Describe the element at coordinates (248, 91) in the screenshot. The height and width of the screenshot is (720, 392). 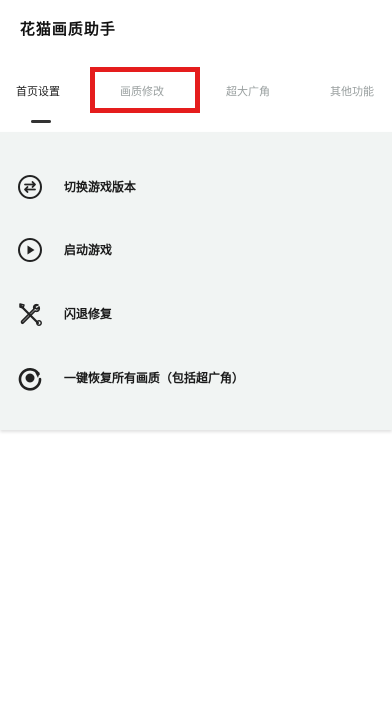
I see `tab-wide-angle: 超大广角` at that location.